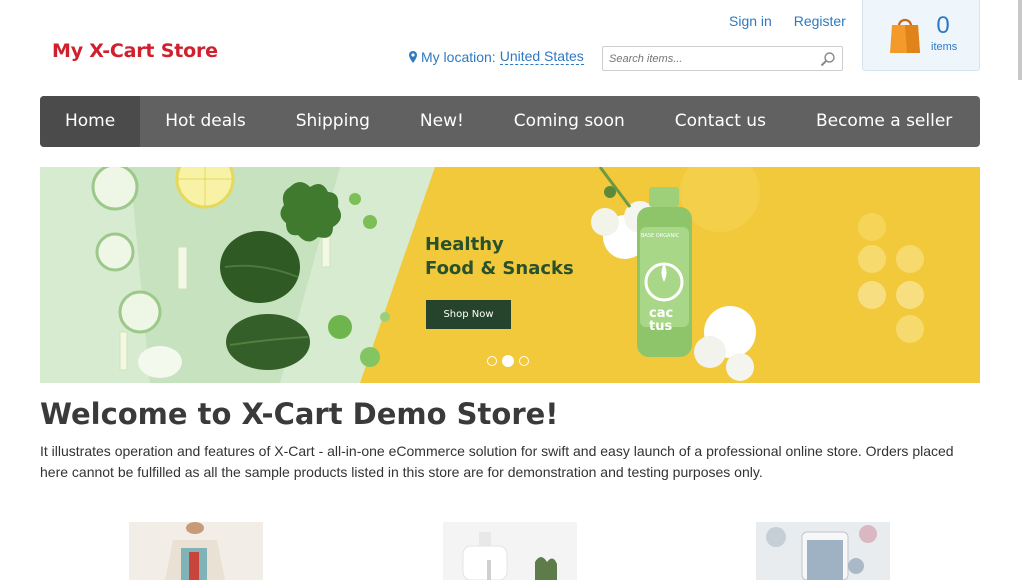 The width and height of the screenshot is (1022, 580). What do you see at coordinates (333, 121) in the screenshot?
I see `nav-item-shipping: Shipping` at bounding box center [333, 121].